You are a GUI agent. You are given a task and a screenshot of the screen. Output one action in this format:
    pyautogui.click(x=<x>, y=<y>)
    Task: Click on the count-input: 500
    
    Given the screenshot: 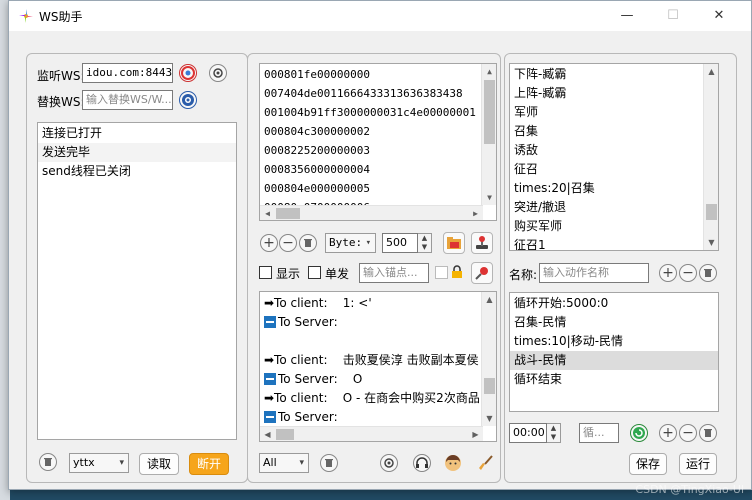 What is the action you would take?
    pyautogui.click(x=400, y=243)
    